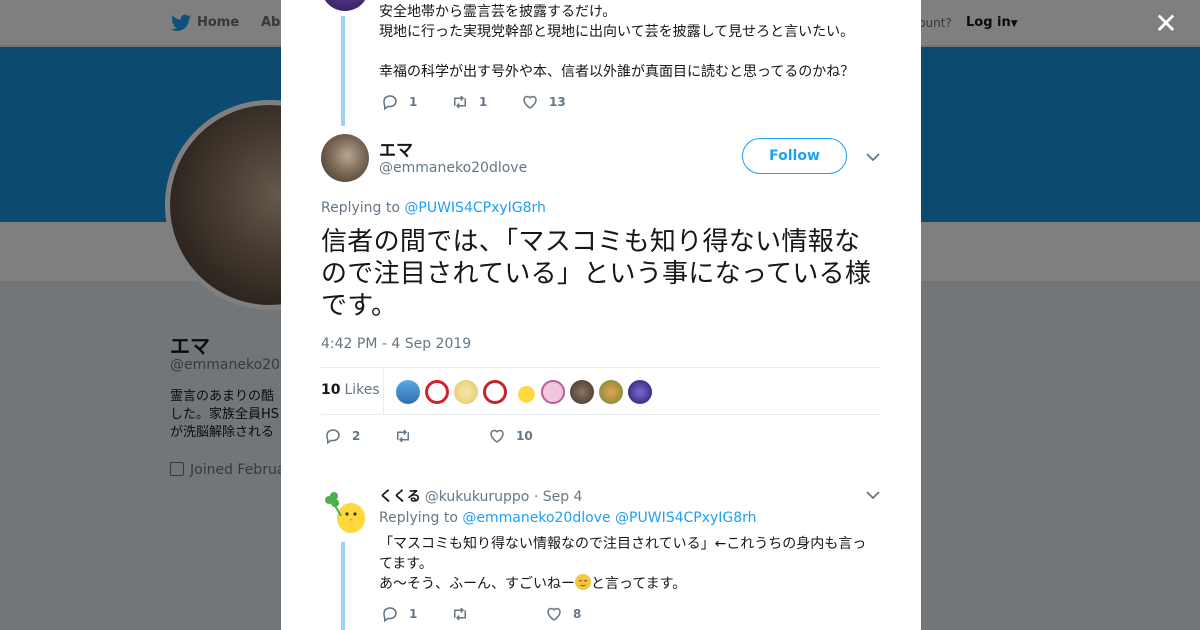  I want to click on tweet-text-segment: あ〜そう、ふーん、すごいねー, so click(477, 584).